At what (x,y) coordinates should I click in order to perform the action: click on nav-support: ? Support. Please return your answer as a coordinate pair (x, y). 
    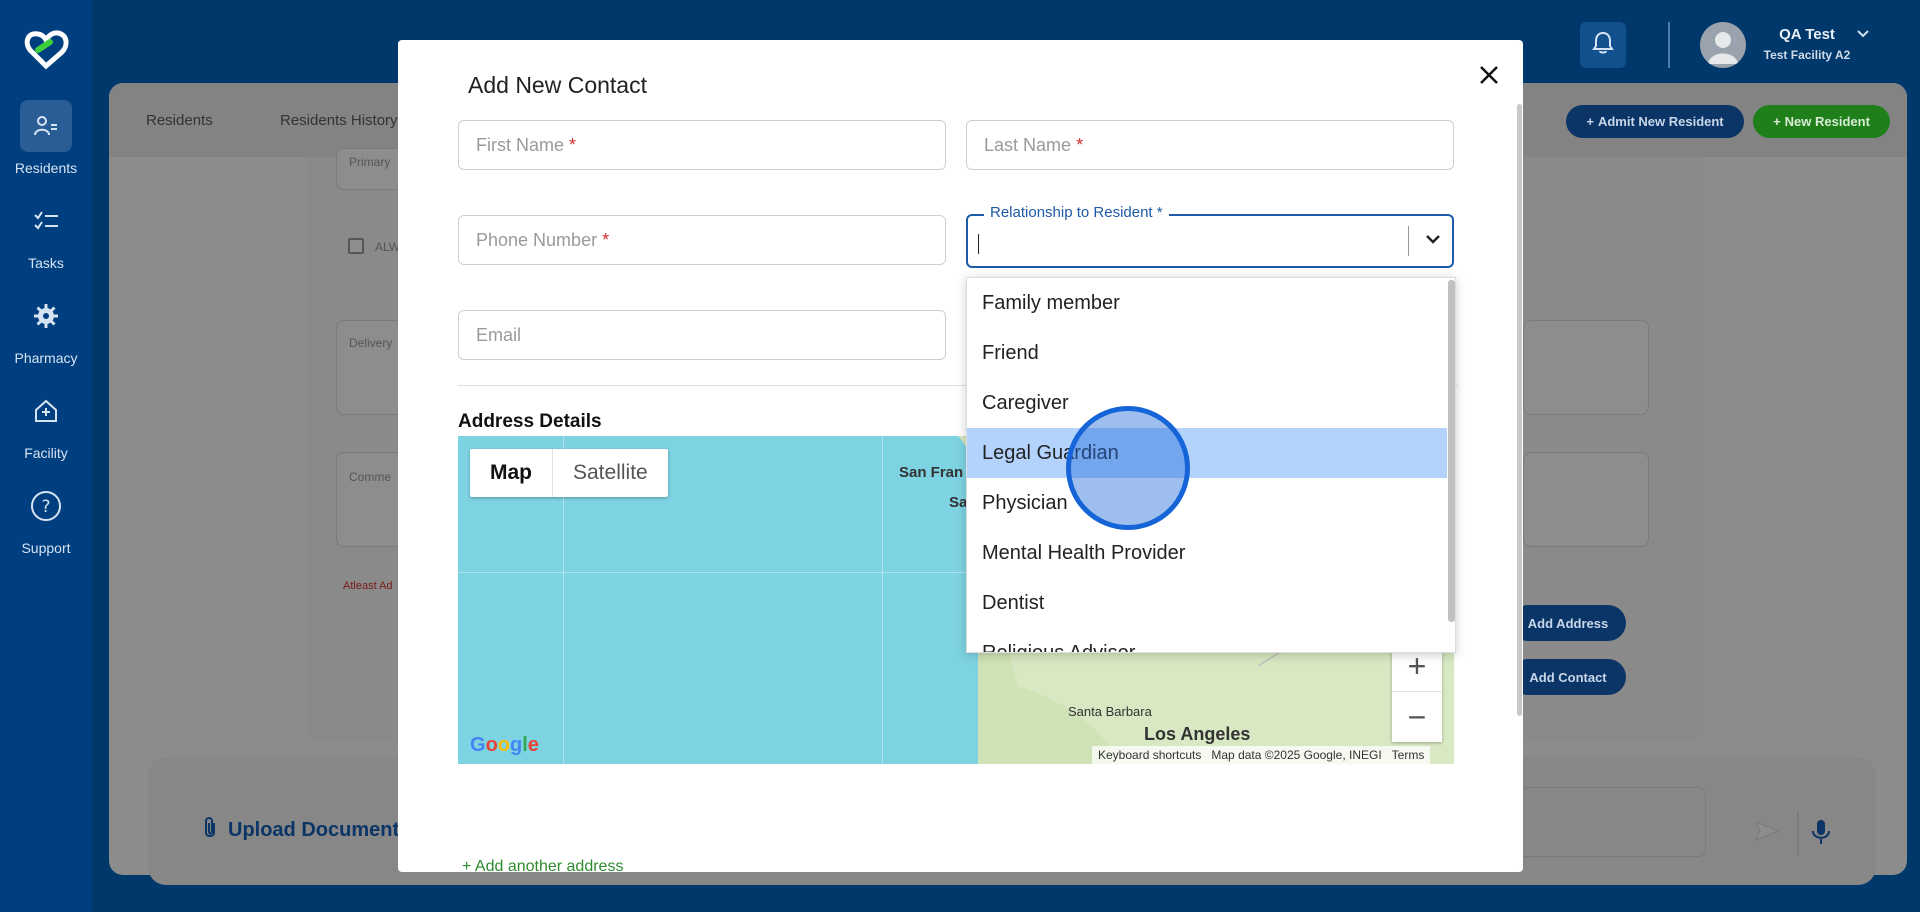
    Looking at the image, I should click on (46, 518).